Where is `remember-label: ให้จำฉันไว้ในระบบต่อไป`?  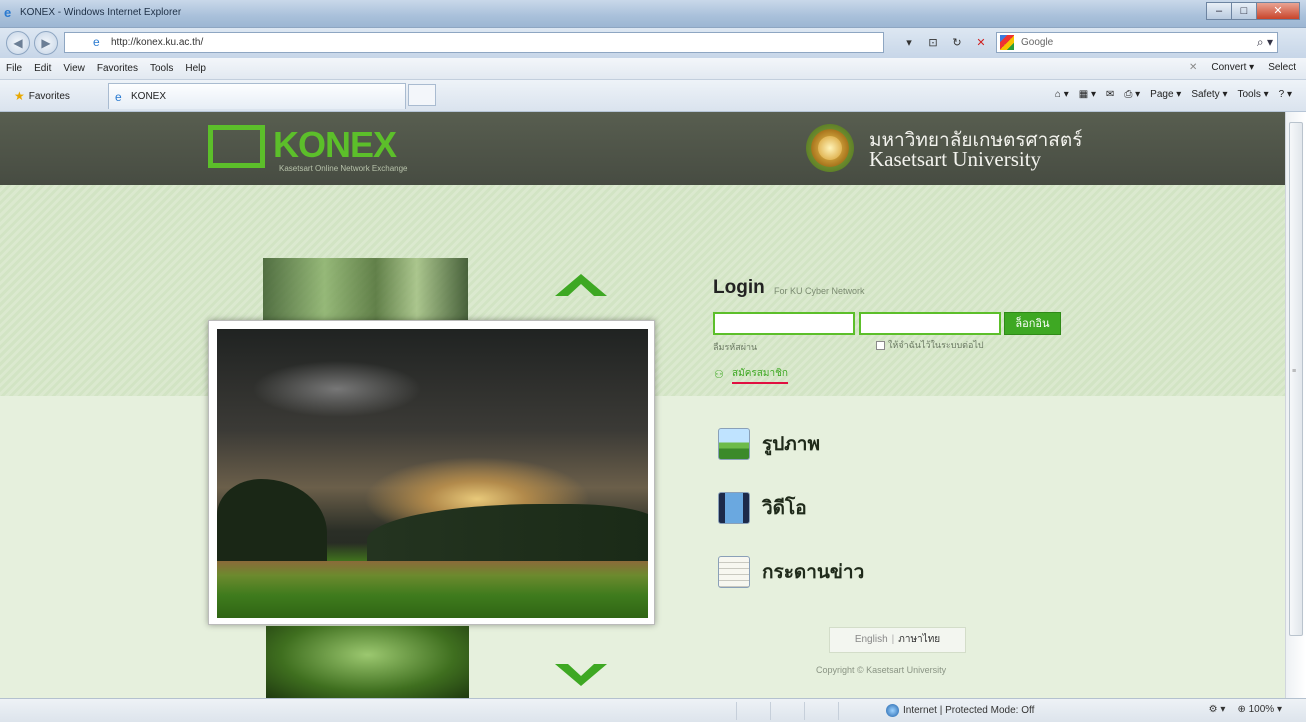 remember-label: ให้จำฉันไว้ในระบบต่อไป is located at coordinates (936, 345).